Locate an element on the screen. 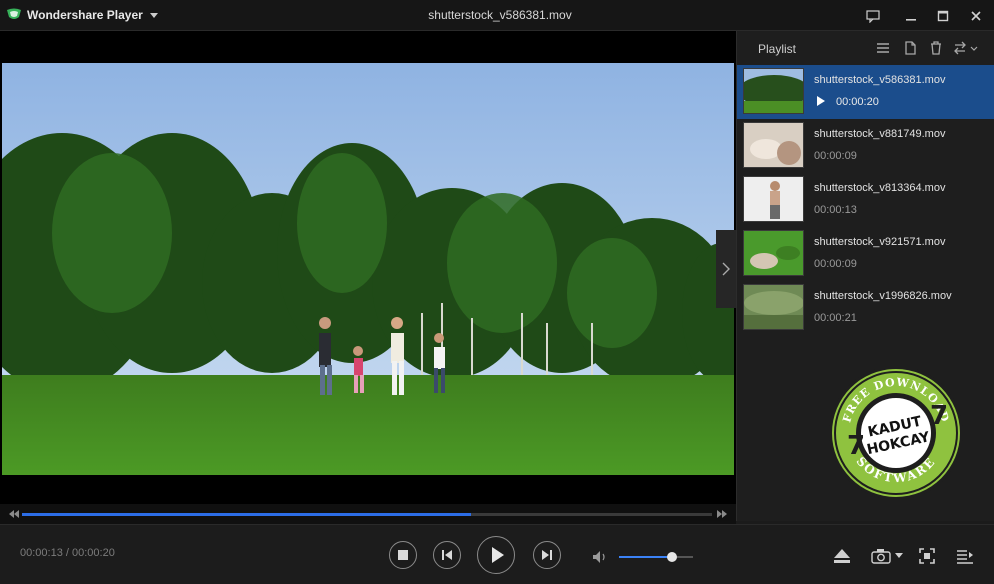  volume-handle is located at coordinates (672, 557).